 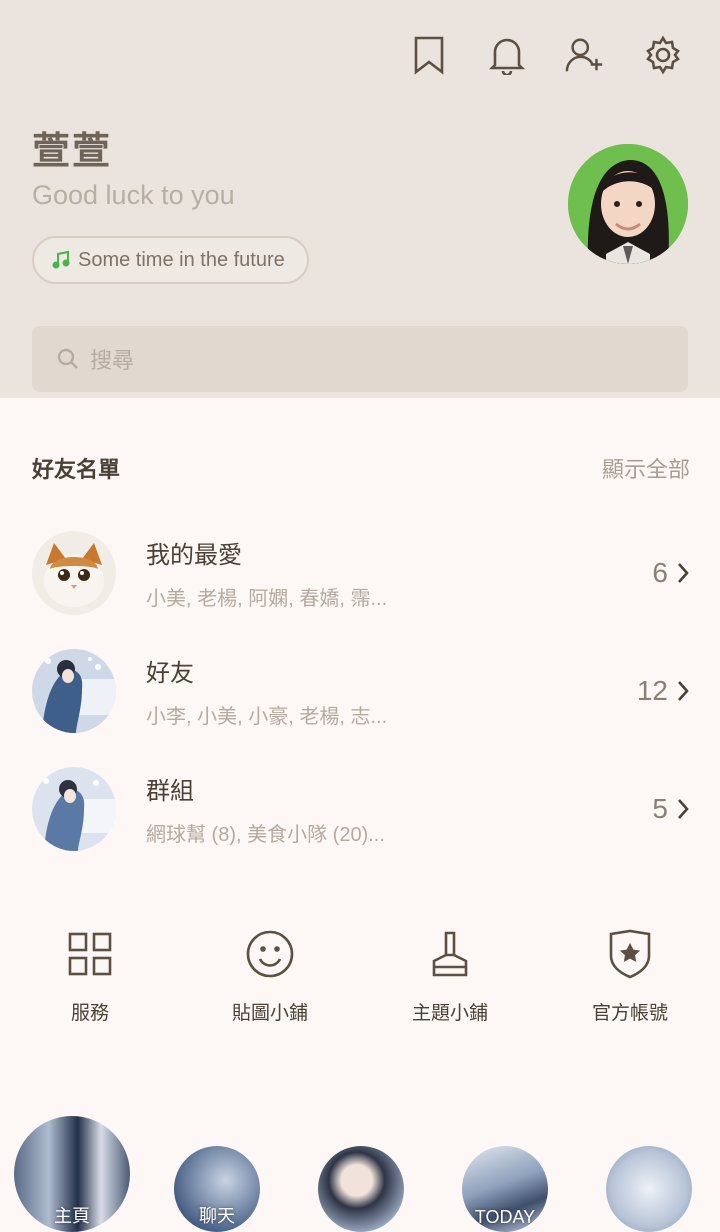 I want to click on music-note-icon, so click(x=61, y=259).